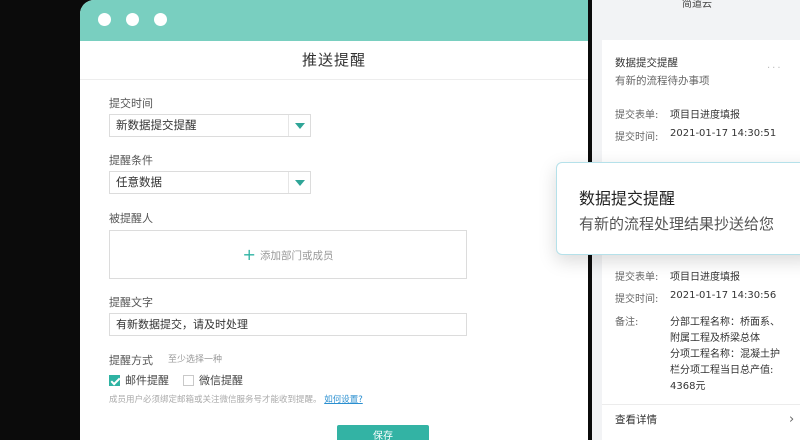  I want to click on condition-value: 任意数据, so click(139, 182).